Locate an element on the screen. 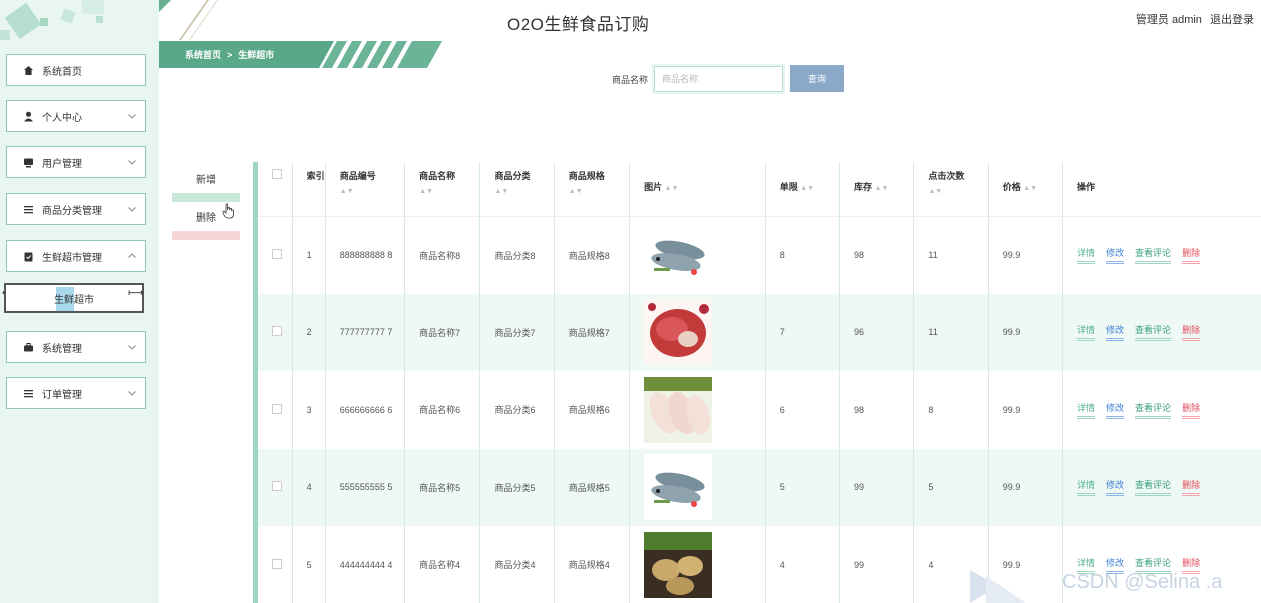  sidebar-item-market: 生鲜超市管理 is located at coordinates (76, 256).